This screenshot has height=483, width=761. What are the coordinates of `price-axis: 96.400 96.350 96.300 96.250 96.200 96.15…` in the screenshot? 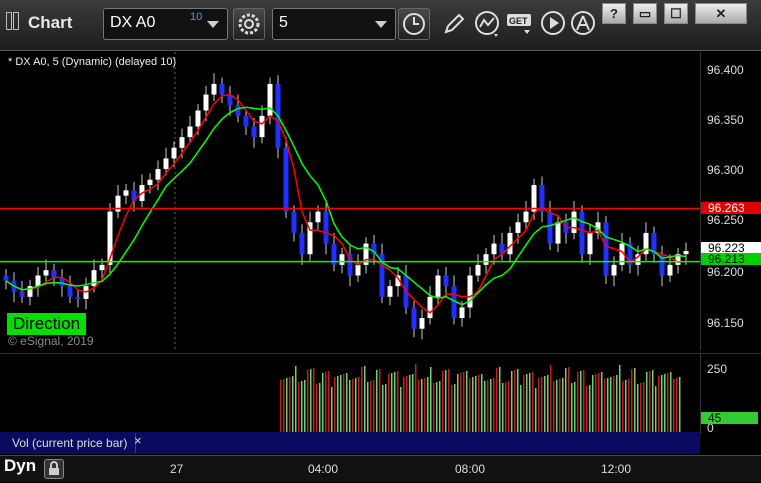 It's located at (730, 201).